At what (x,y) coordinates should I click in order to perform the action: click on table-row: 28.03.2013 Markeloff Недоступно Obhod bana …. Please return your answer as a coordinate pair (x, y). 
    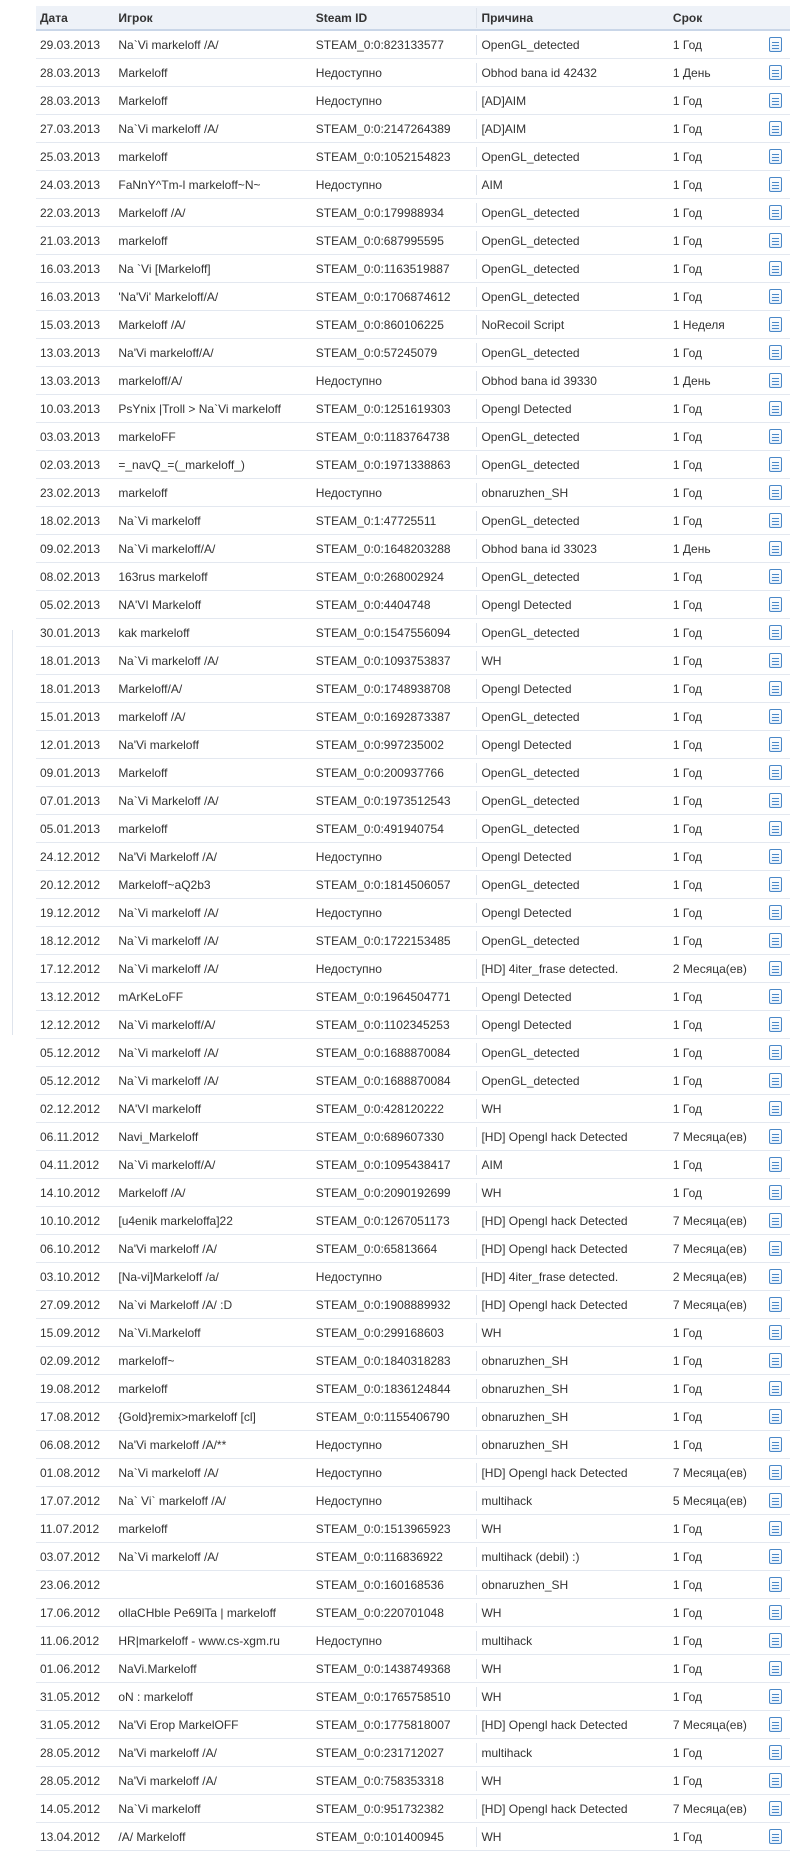
    Looking at the image, I should click on (413, 73).